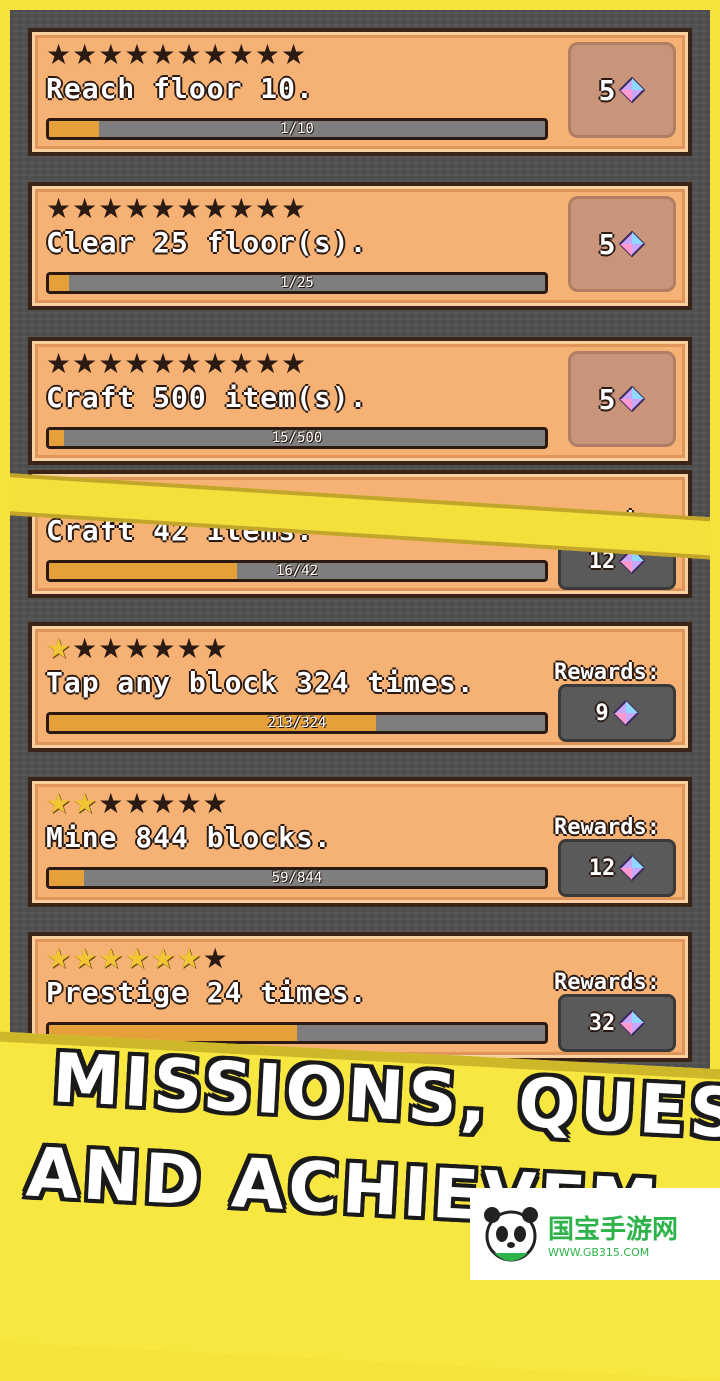  I want to click on claim-reward-button: 32, so click(617, 1023).